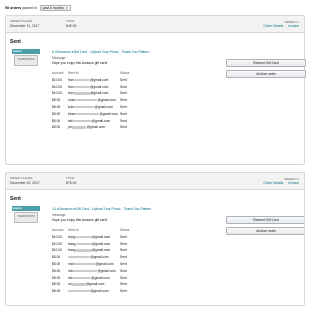 This screenshot has height=310, width=320. Describe the element at coordinates (92, 100) in the screenshot. I see `recipient-email: chan @gmail.com` at that location.